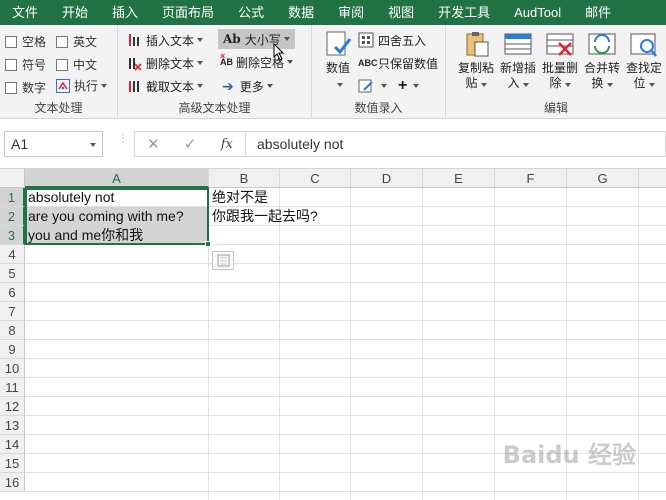  I want to click on name-box-value: A1, so click(20, 144).